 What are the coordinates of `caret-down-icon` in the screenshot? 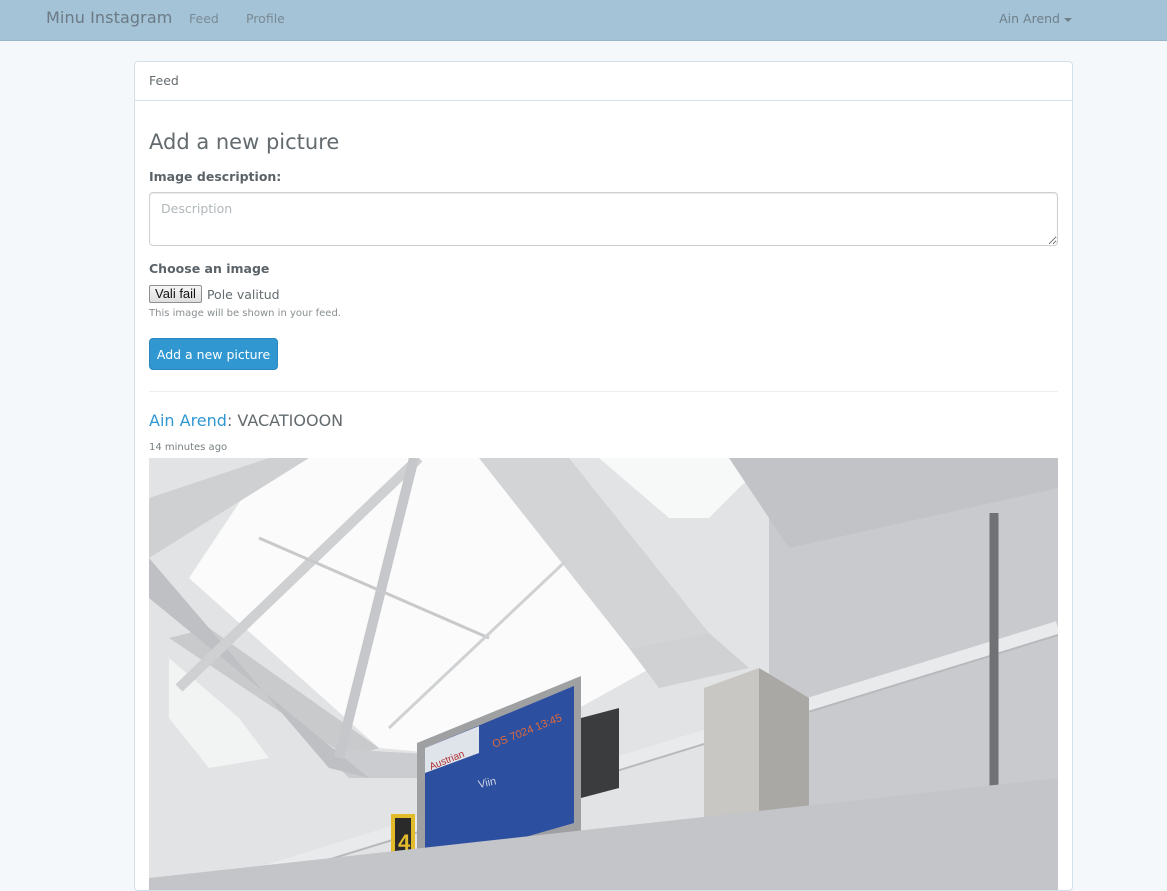 It's located at (1068, 19).